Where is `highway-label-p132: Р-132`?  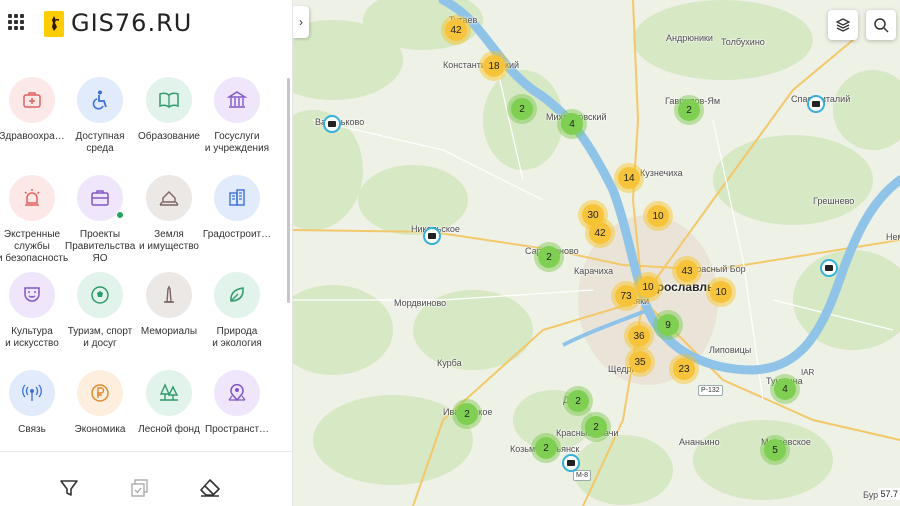
highway-label-p132: Р-132 is located at coordinates (710, 390).